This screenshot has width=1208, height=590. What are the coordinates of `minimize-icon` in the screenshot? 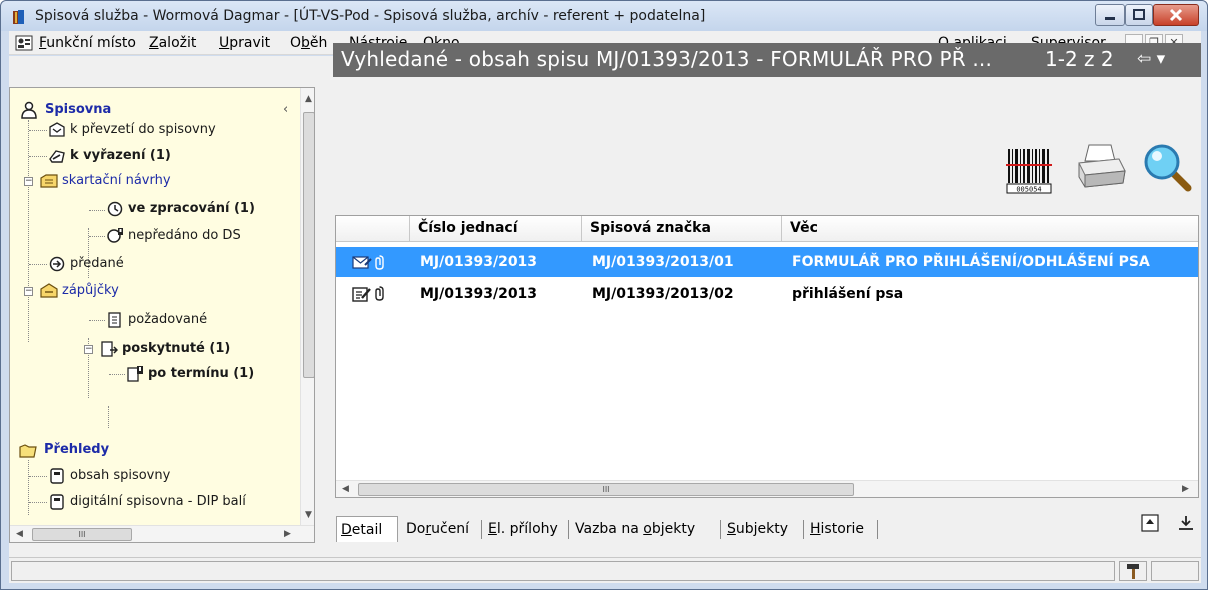 It's located at (1110, 18).